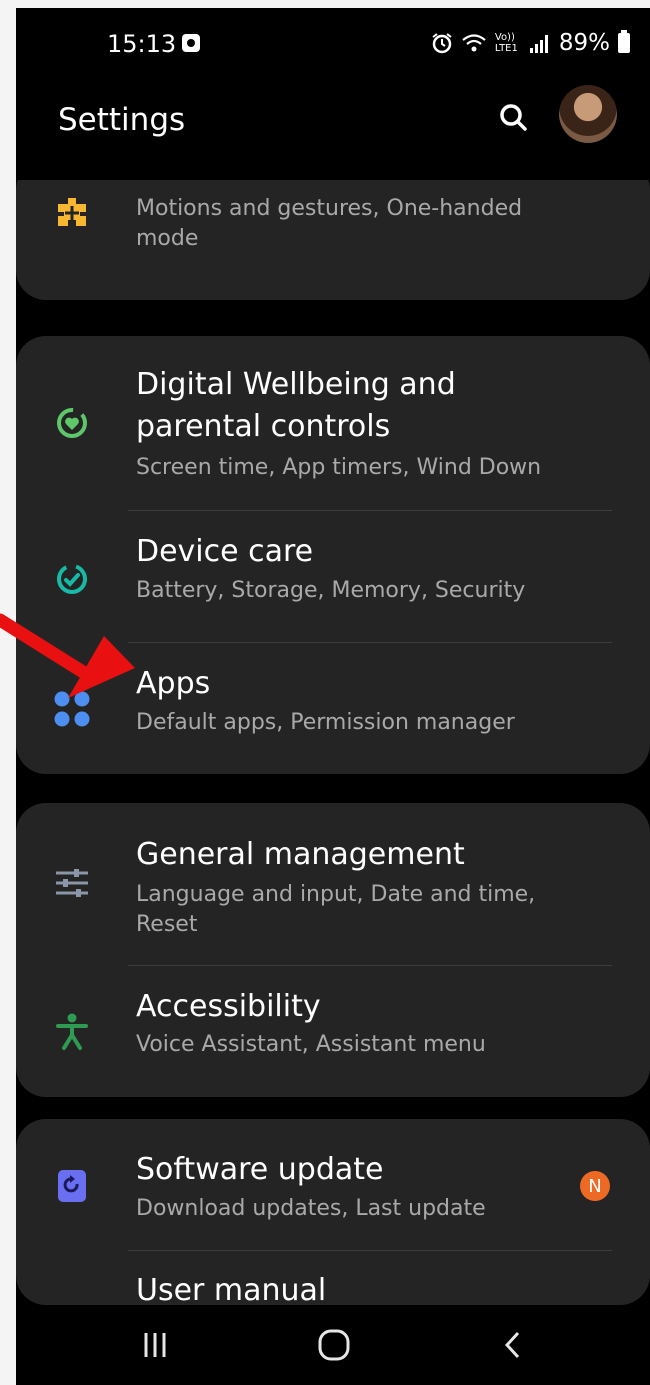  What do you see at coordinates (506, 43) in the screenshot?
I see `network-label: Vo)) LTE1` at bounding box center [506, 43].